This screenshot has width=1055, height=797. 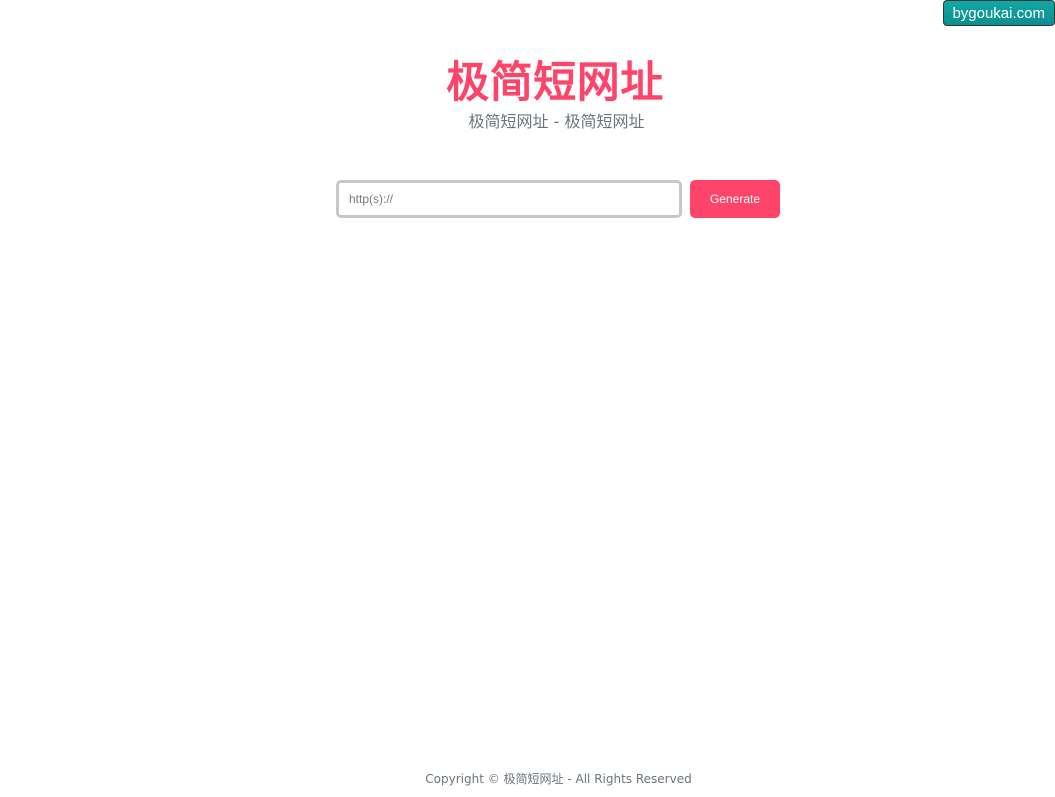 What do you see at coordinates (556, 121) in the screenshot?
I see `page-subtitle: 极简短网址 - 极简短网址` at bounding box center [556, 121].